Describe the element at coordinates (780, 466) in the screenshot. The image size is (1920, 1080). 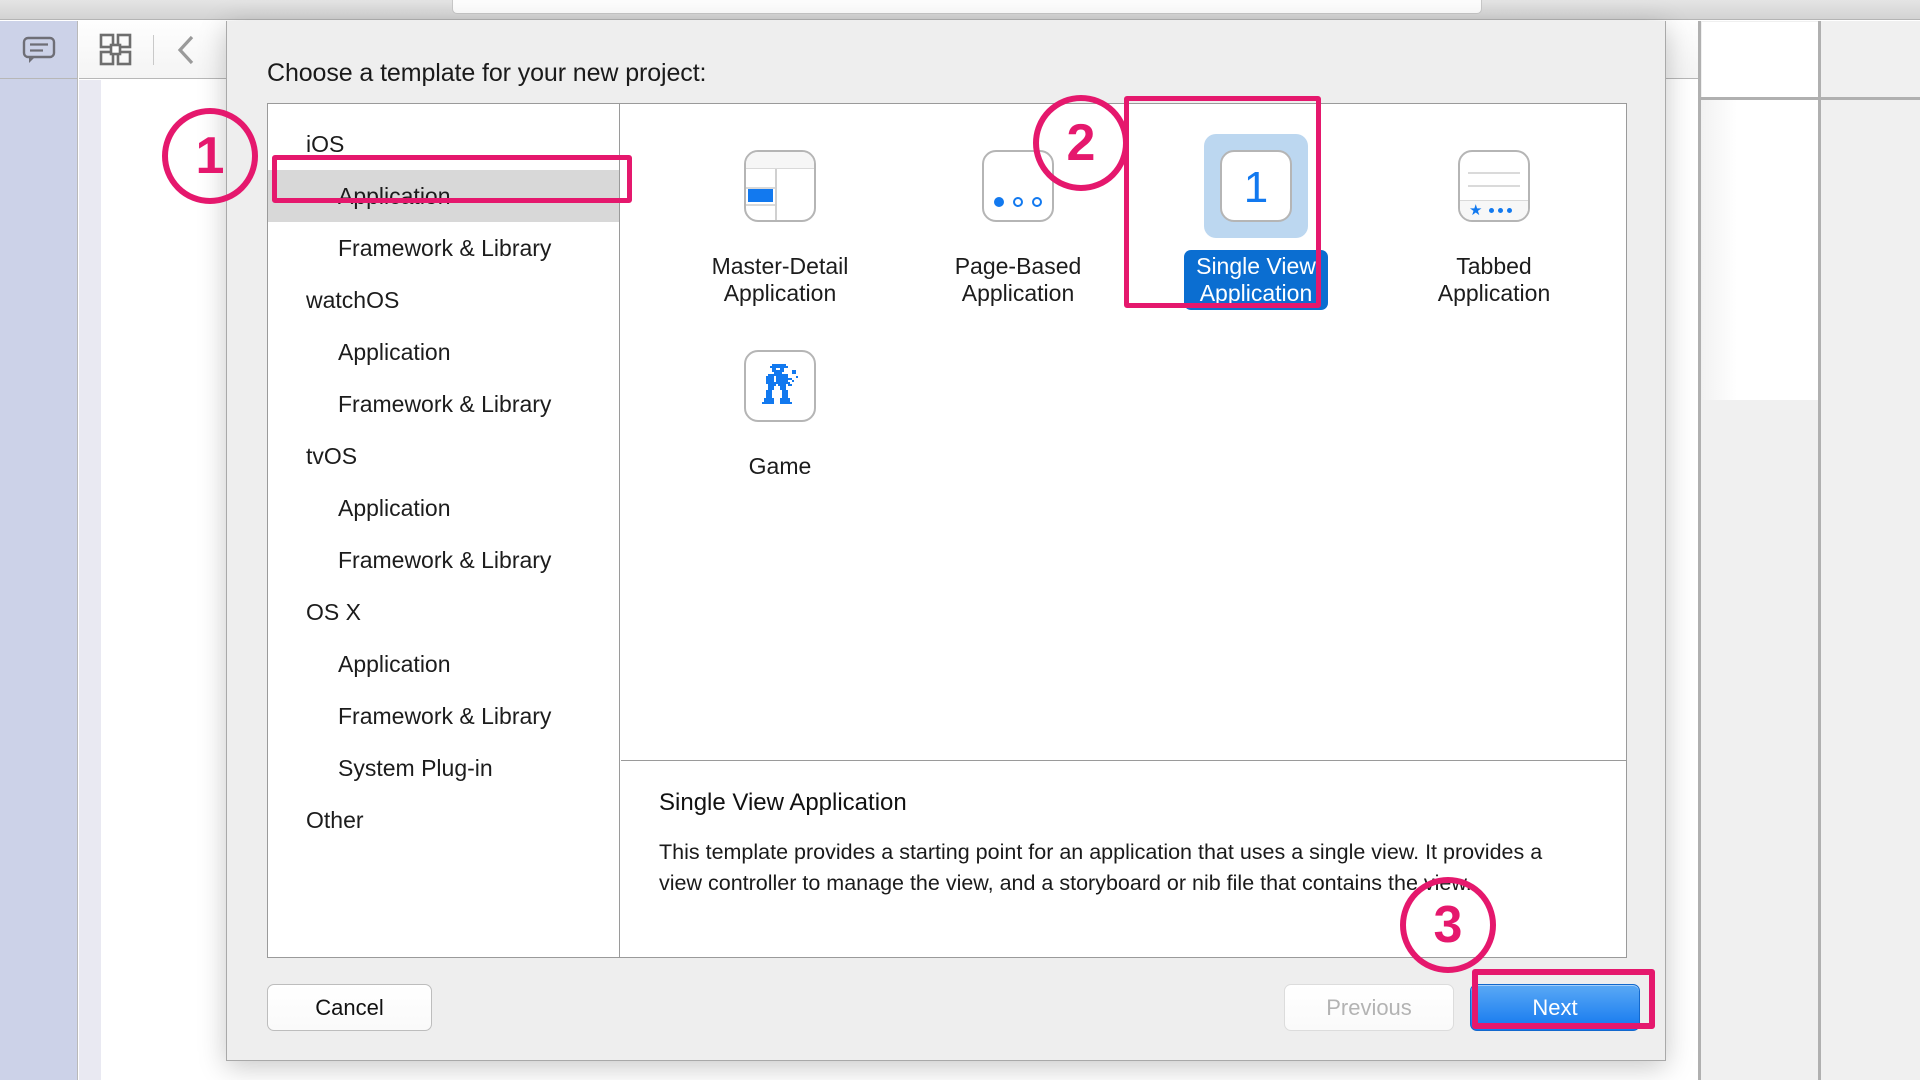
I see `template-label: Game` at that location.